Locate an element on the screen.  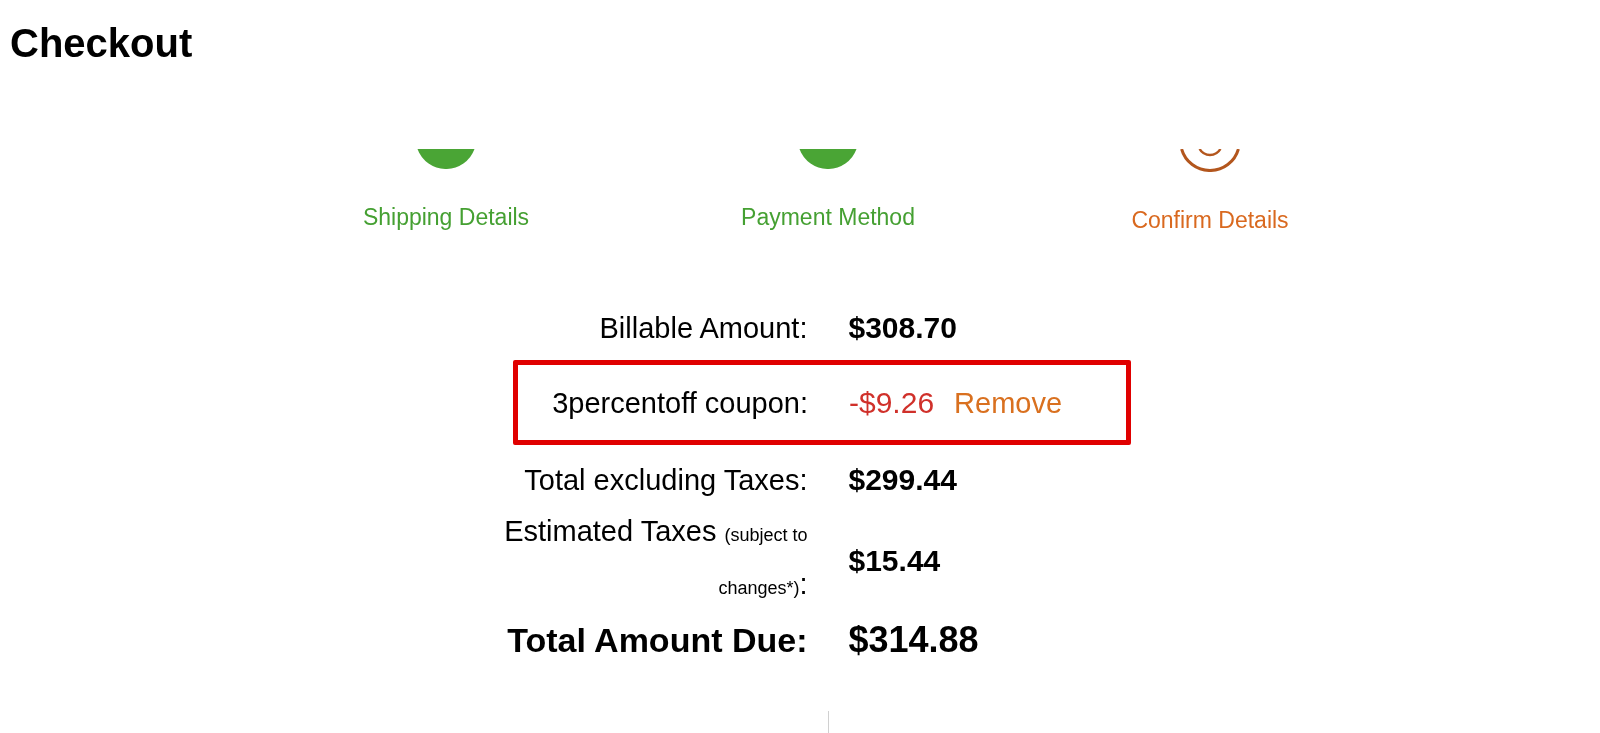
summary-value: $15.44 is located at coordinates (895, 561).